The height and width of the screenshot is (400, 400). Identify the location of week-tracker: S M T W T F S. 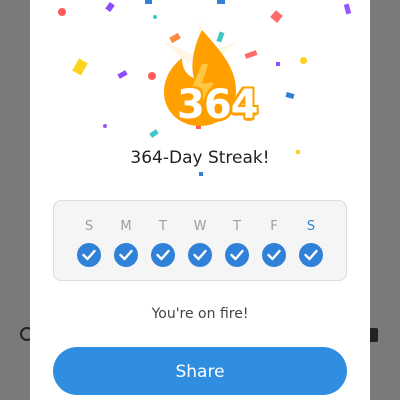
(200, 240).